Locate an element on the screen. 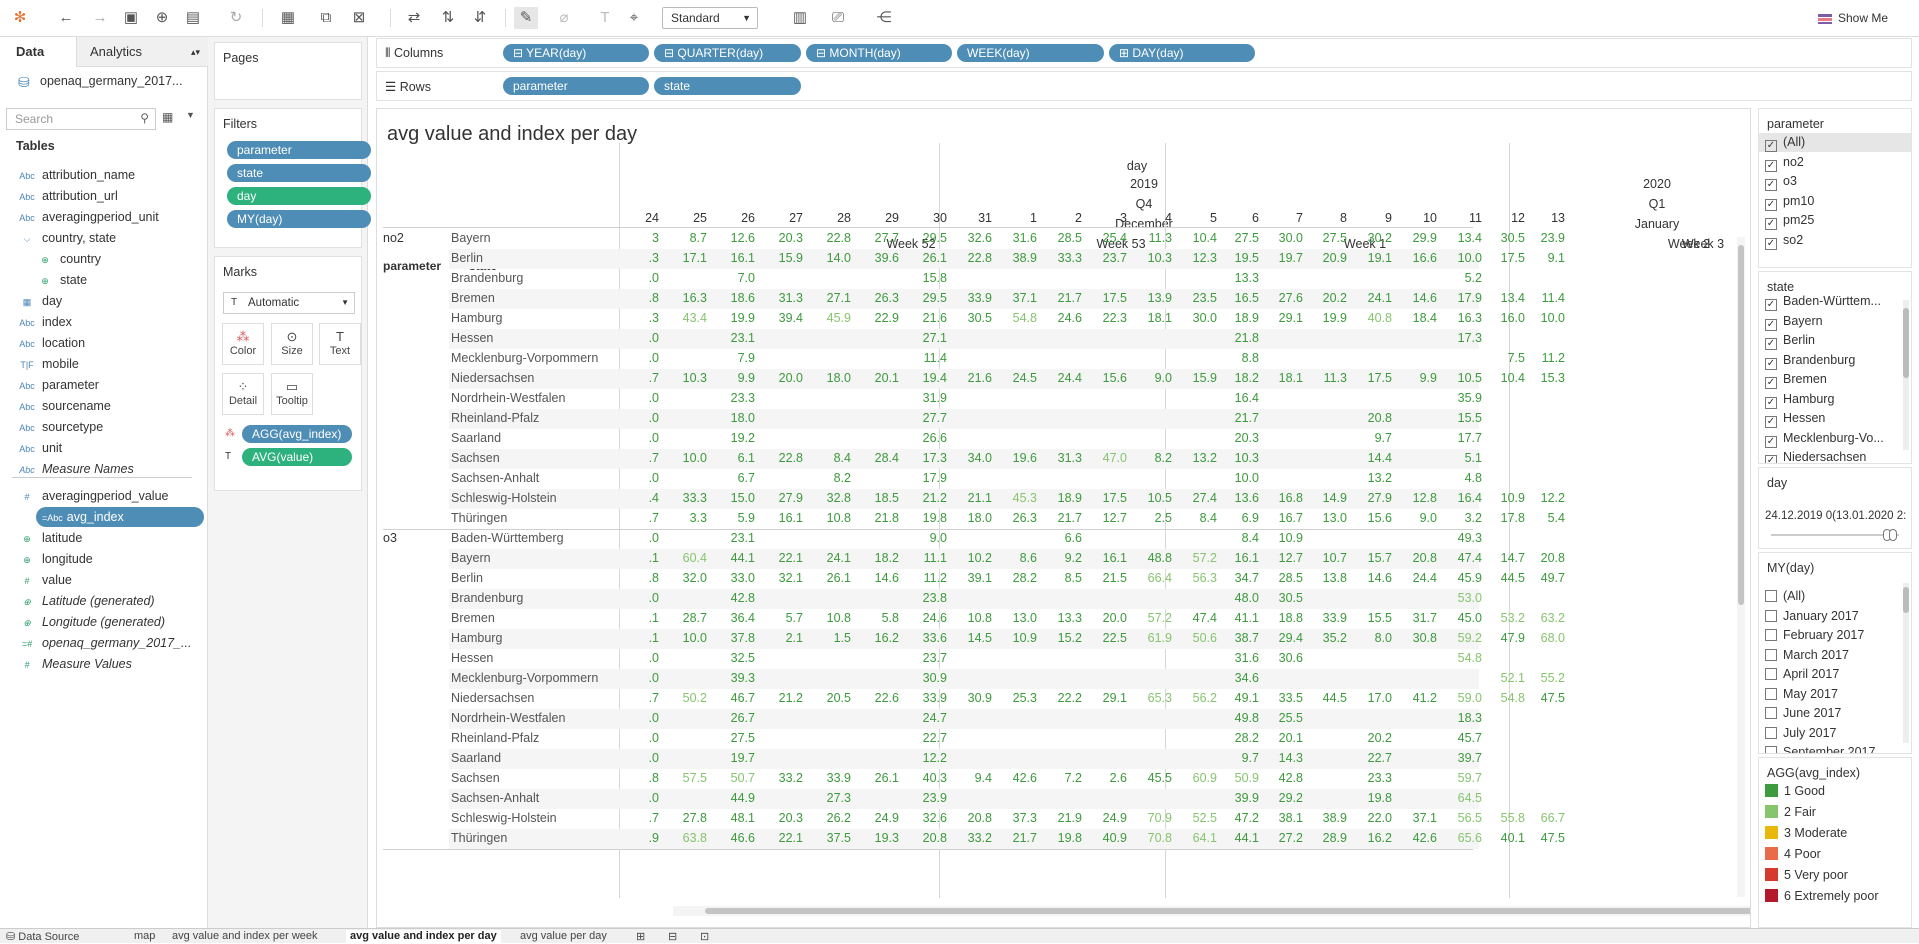  table-cell: 18.5 is located at coordinates (874, 498).